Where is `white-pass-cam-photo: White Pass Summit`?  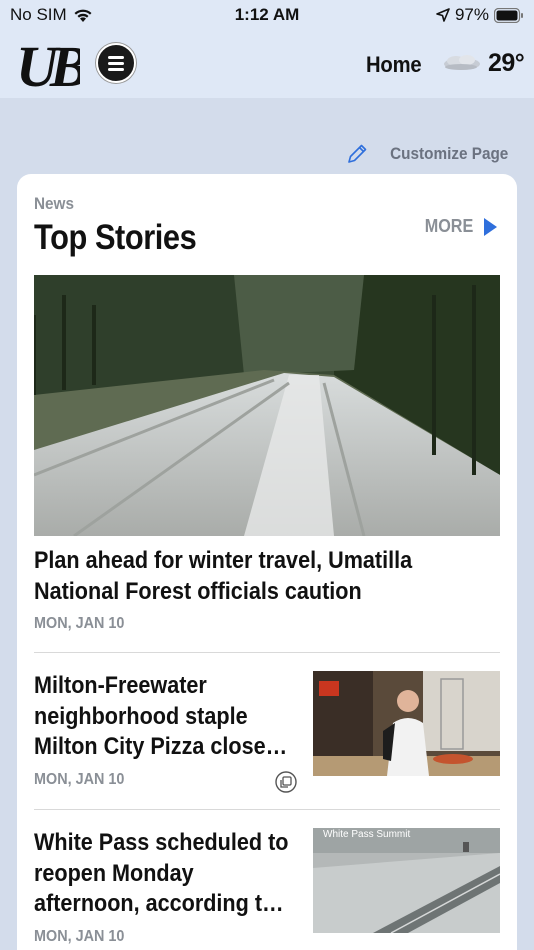
white-pass-cam-photo: White Pass Summit is located at coordinates (406, 880).